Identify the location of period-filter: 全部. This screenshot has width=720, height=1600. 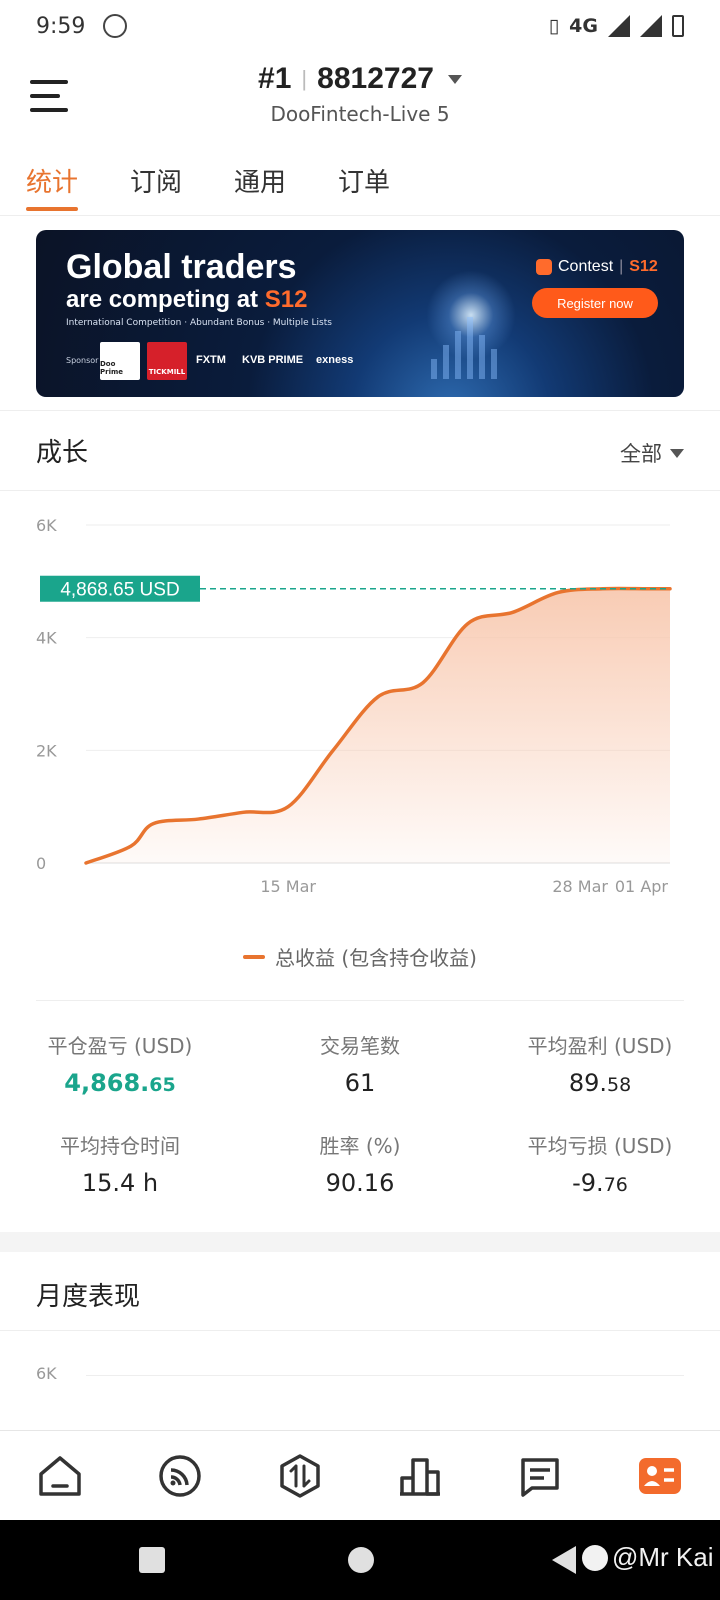
(652, 453).